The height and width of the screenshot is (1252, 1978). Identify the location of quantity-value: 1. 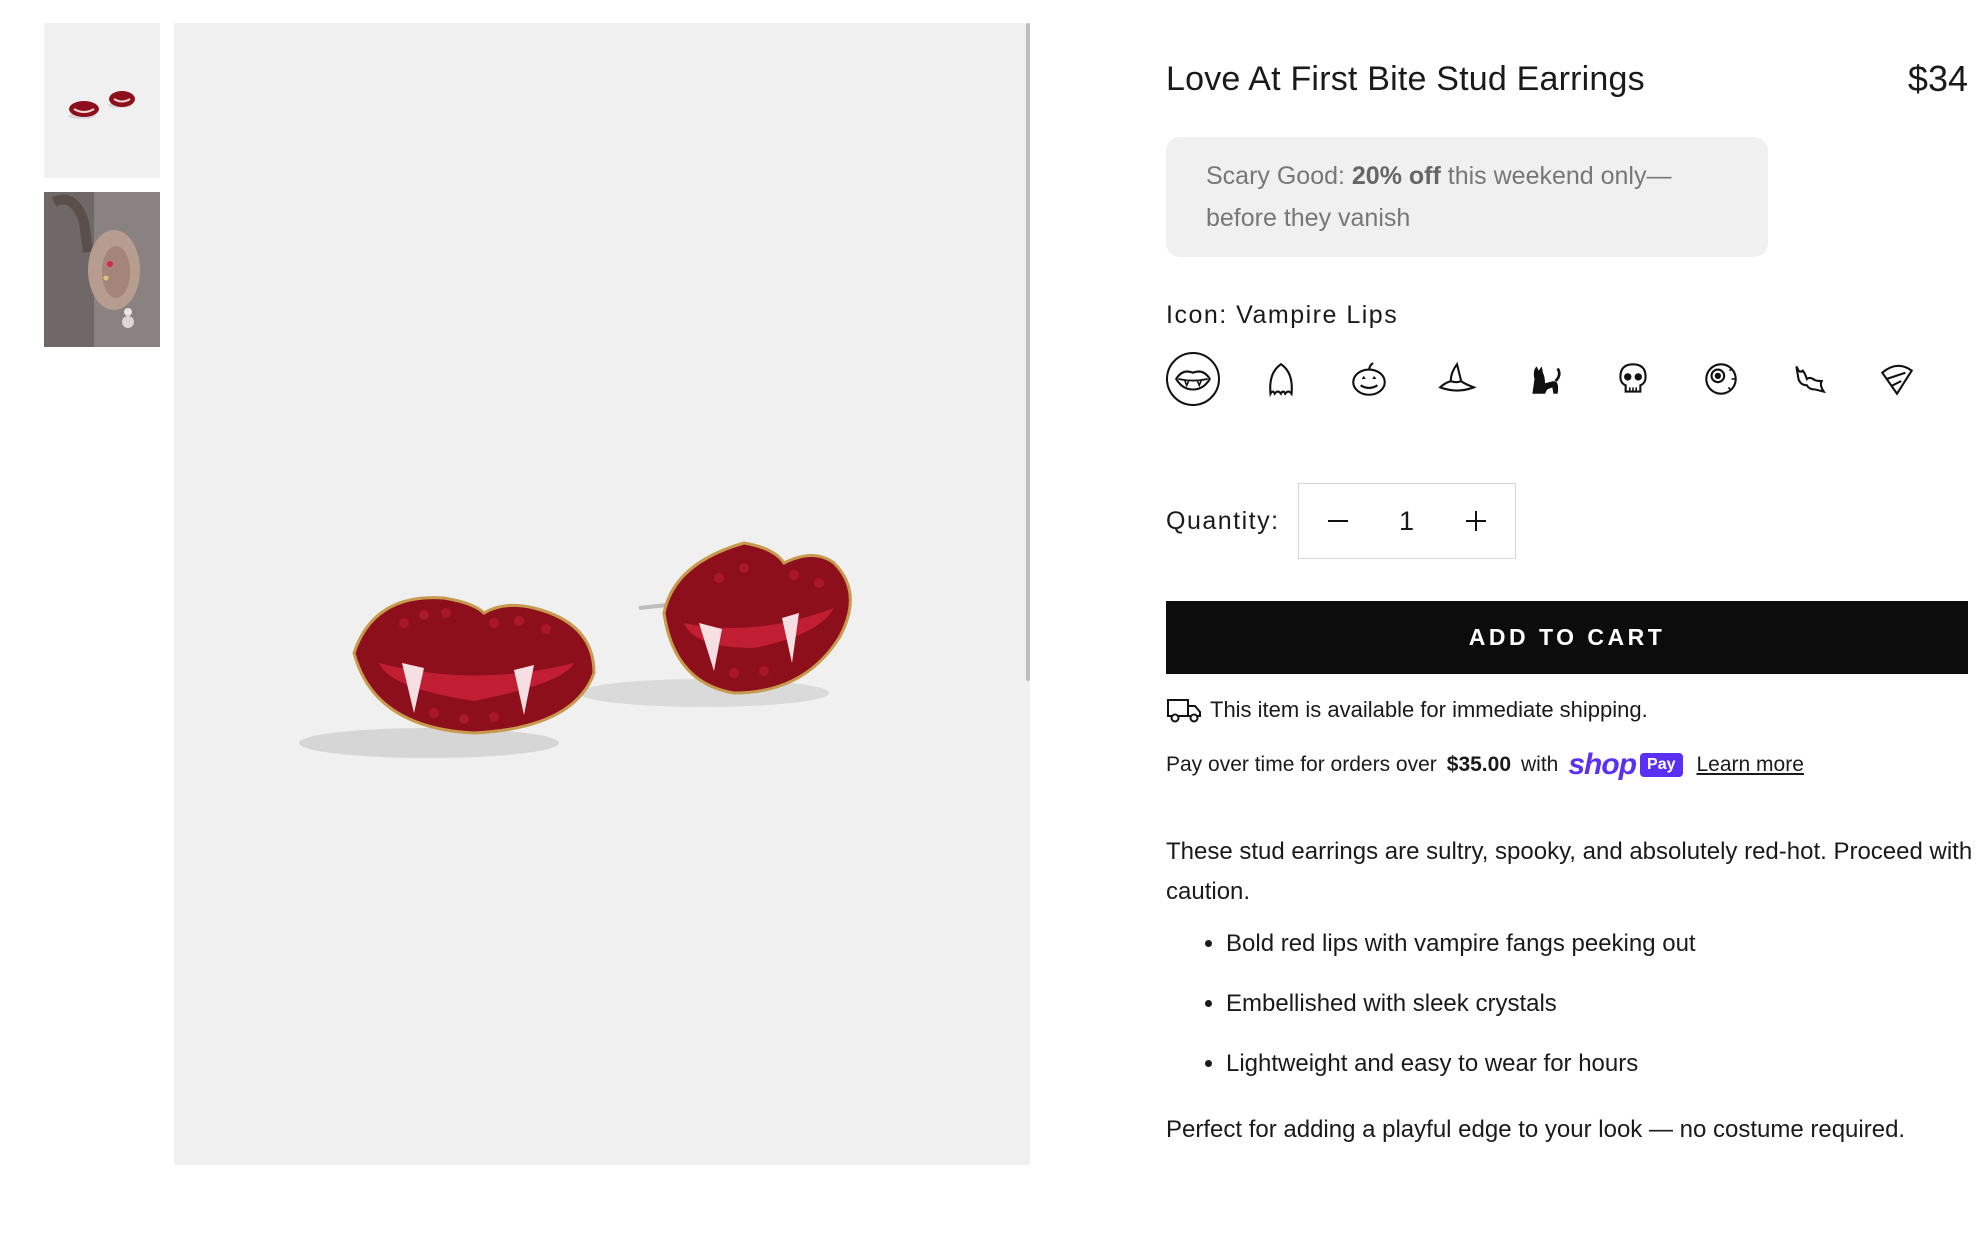
(1406, 521).